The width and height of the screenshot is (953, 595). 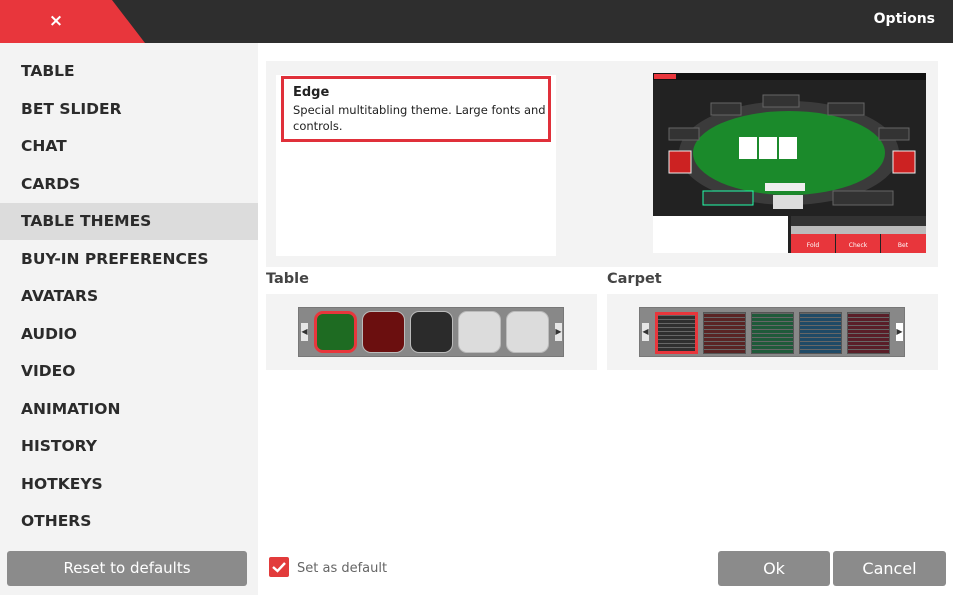 What do you see at coordinates (304, 332) in the screenshot?
I see `table-scroll-left-icon: ◀` at bounding box center [304, 332].